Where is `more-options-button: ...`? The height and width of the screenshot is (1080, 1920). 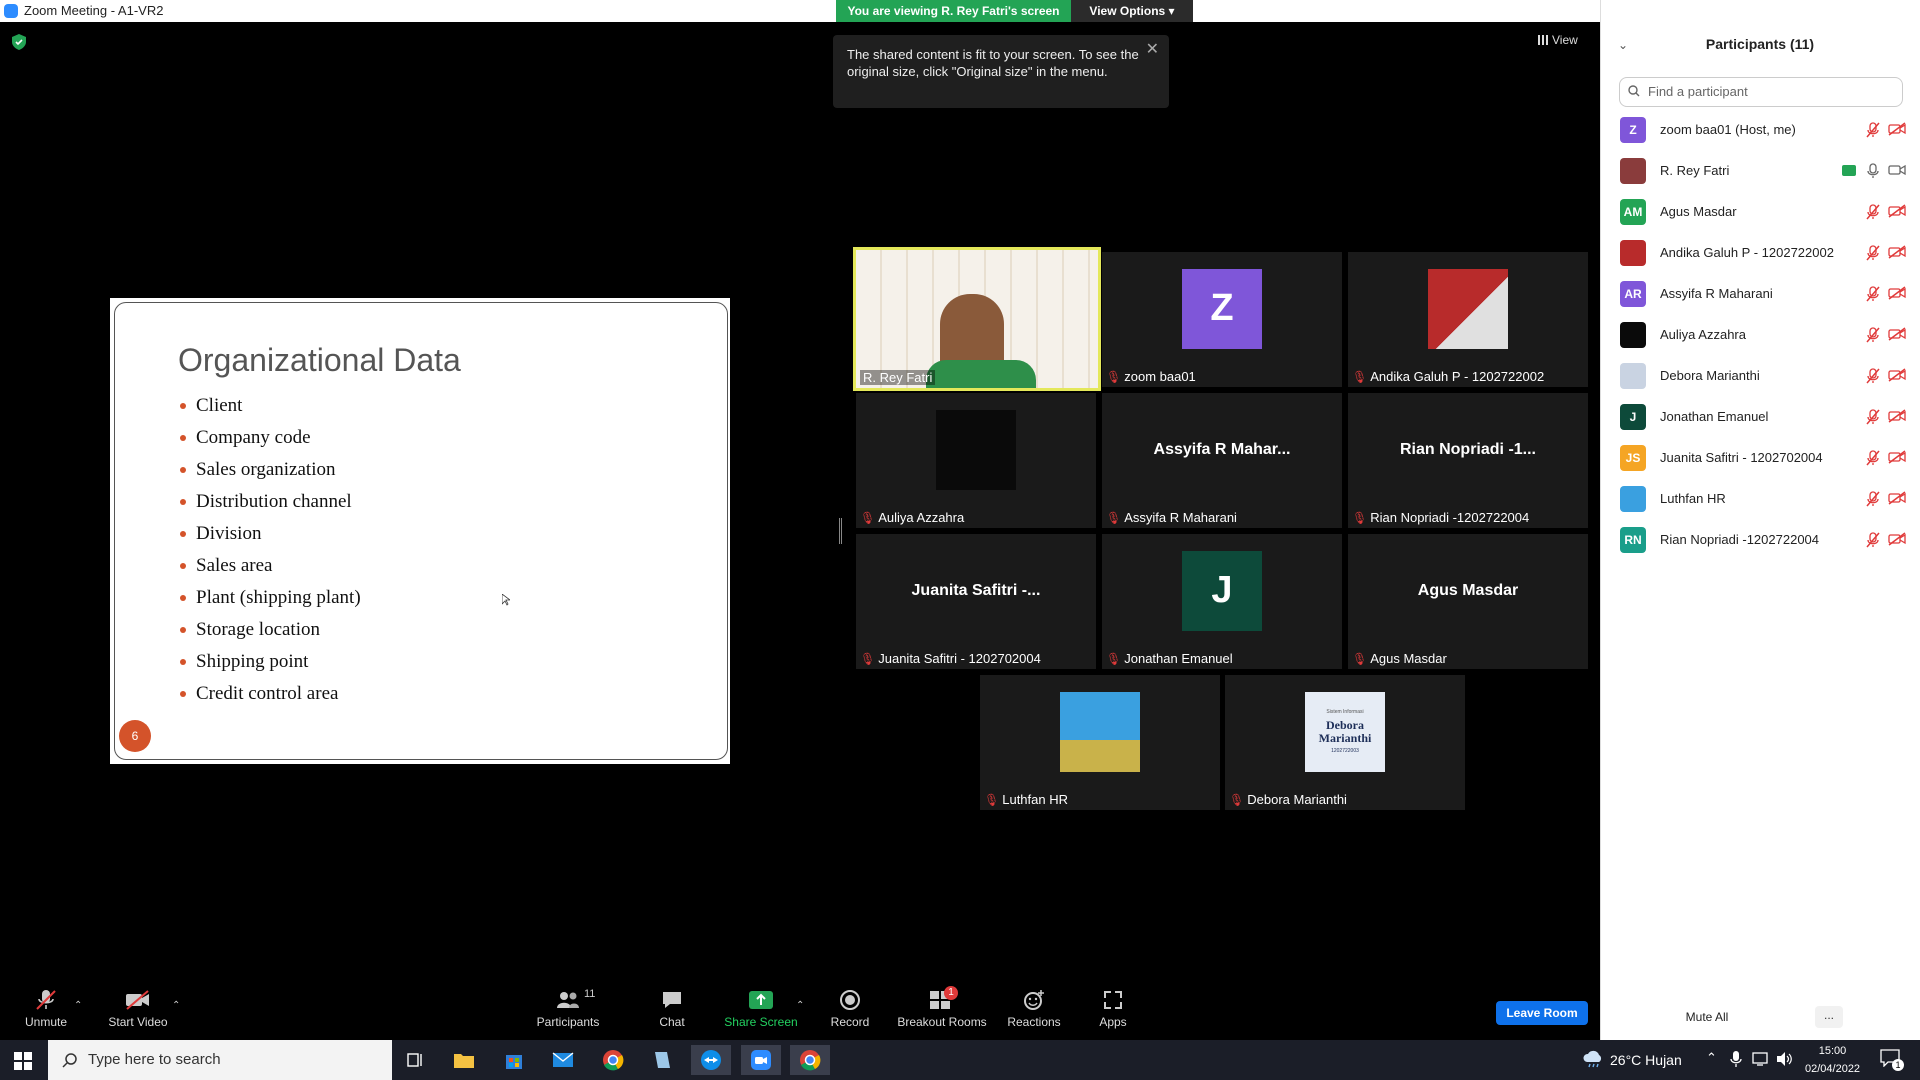 more-options-button: ... is located at coordinates (1829, 1017).